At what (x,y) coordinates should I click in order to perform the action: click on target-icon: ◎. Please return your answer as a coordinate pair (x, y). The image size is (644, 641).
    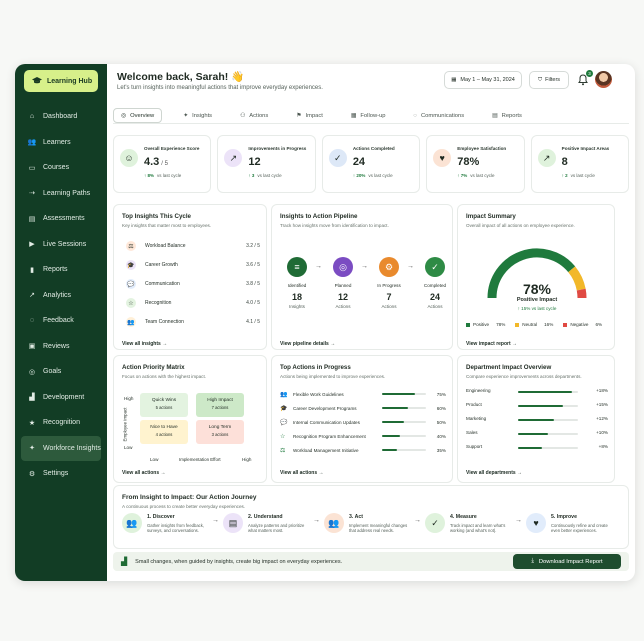
    Looking at the image, I should click on (343, 267).